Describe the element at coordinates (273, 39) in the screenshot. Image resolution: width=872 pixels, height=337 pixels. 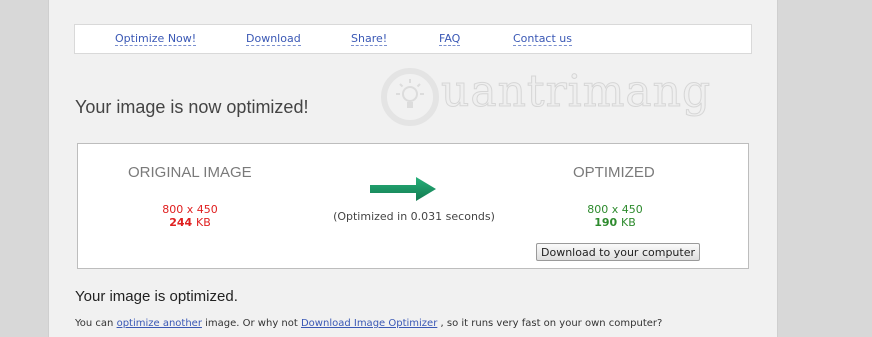
I see `nav-download: Download` at that location.